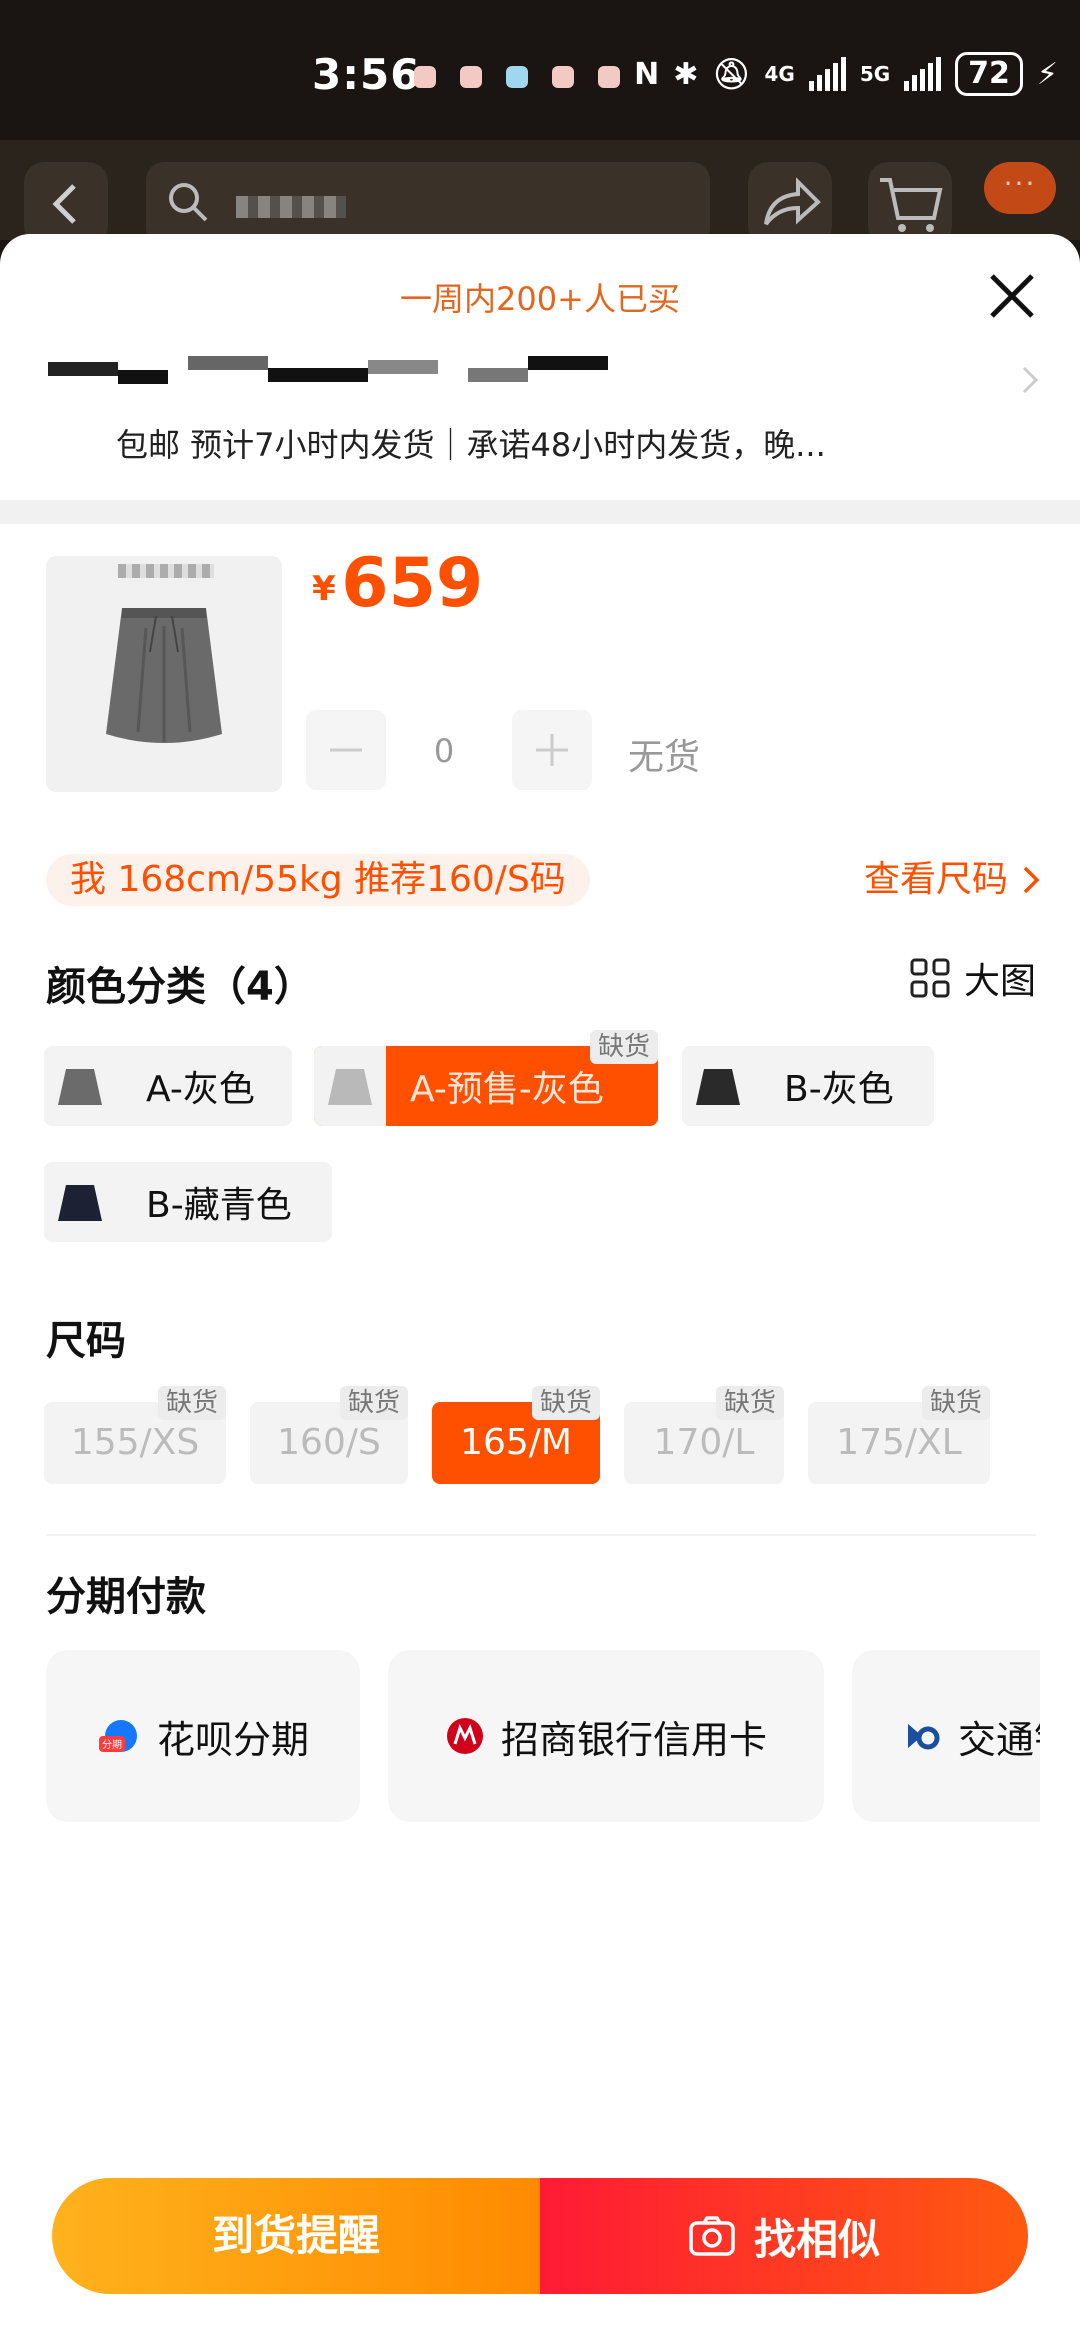 This screenshot has height=2340, width=1080. Describe the element at coordinates (816, 2239) in the screenshot. I see `find-similar-label: 找相似` at that location.